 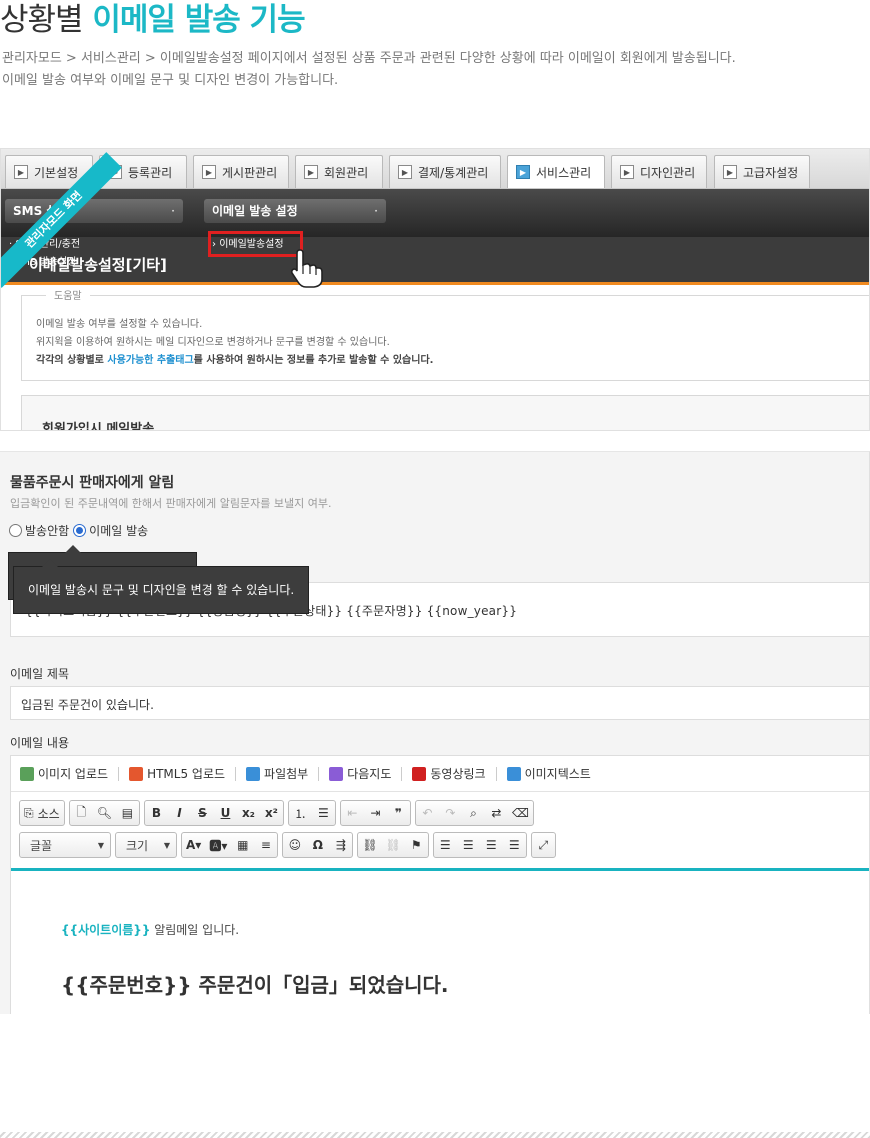 I want to click on redo-icon: ↷, so click(x=450, y=813).